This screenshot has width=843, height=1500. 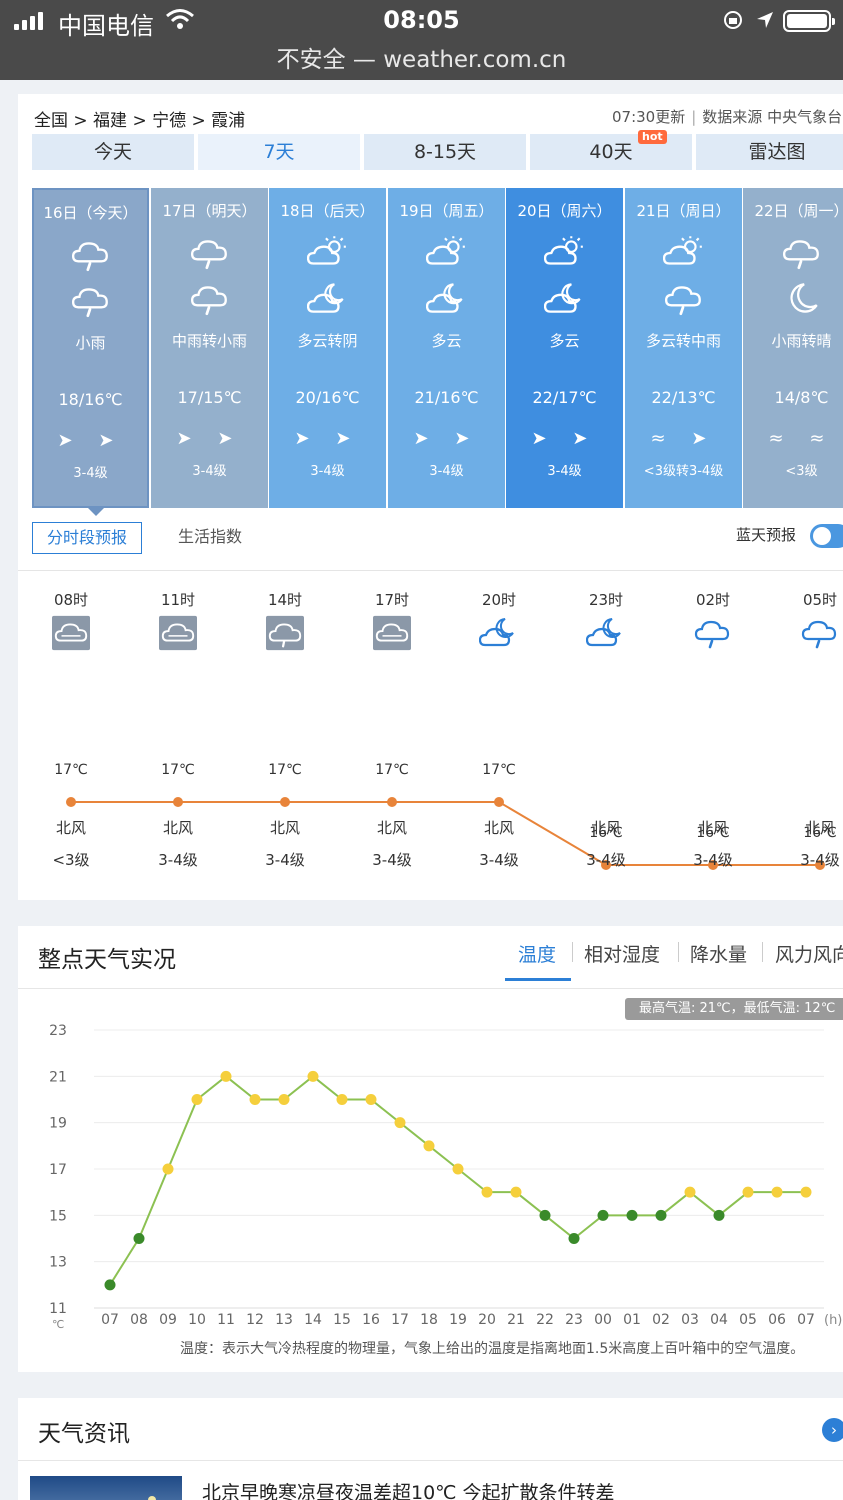 I want to click on tab-hourly-forecast: 分时段预报, so click(x=87, y=538).